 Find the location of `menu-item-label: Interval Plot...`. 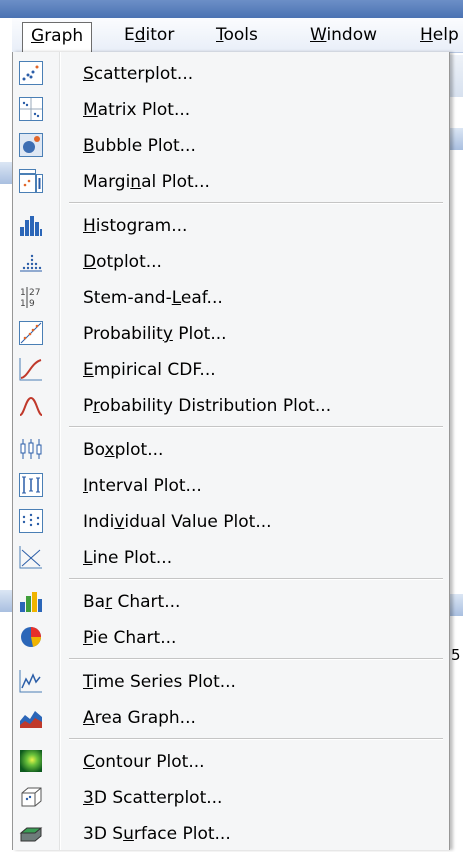

menu-item-label: Interval Plot... is located at coordinates (142, 486).